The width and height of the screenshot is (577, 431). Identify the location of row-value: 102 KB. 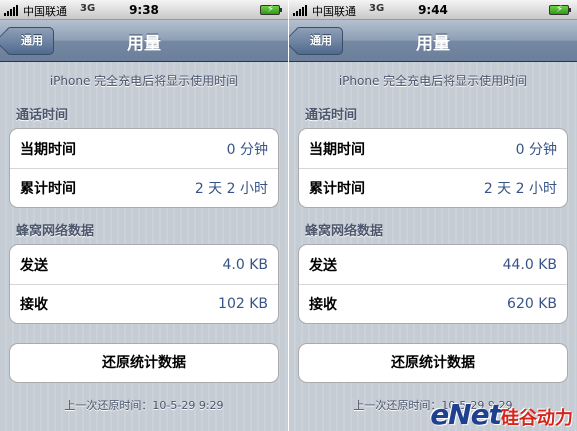
(243, 304).